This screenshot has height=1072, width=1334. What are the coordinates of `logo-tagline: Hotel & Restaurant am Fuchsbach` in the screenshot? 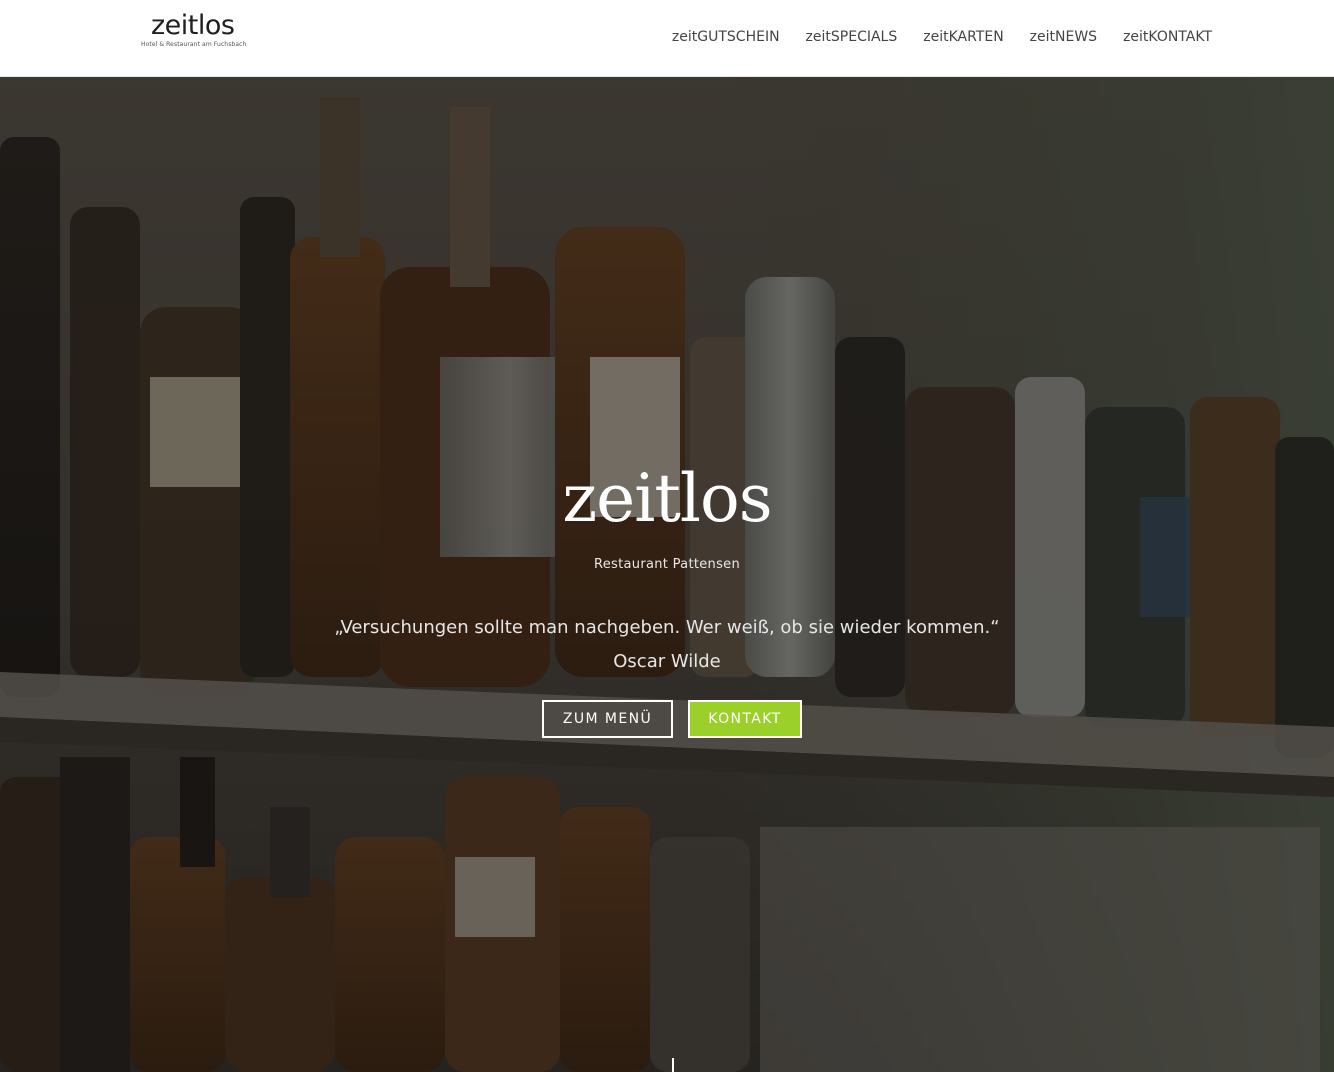 It's located at (194, 44).